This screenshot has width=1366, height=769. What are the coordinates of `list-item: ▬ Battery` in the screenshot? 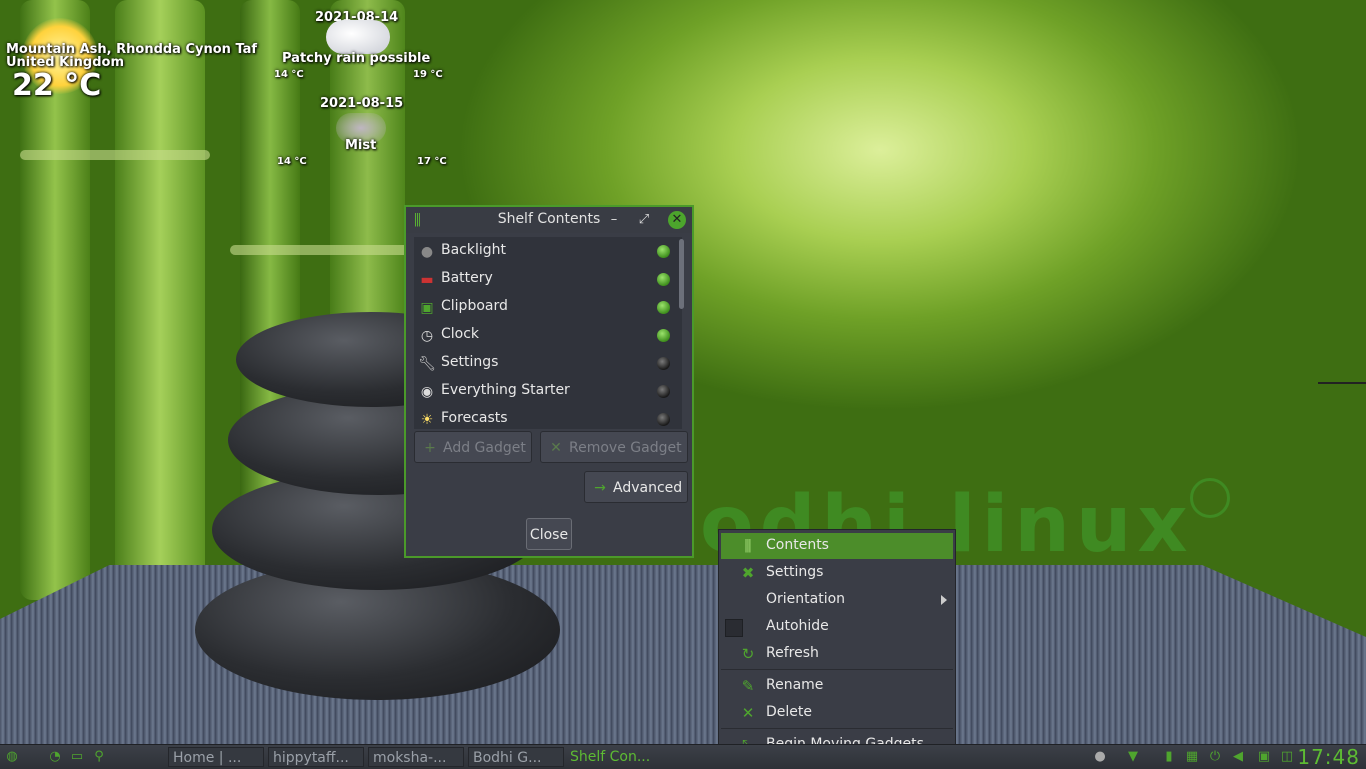 It's located at (548, 279).